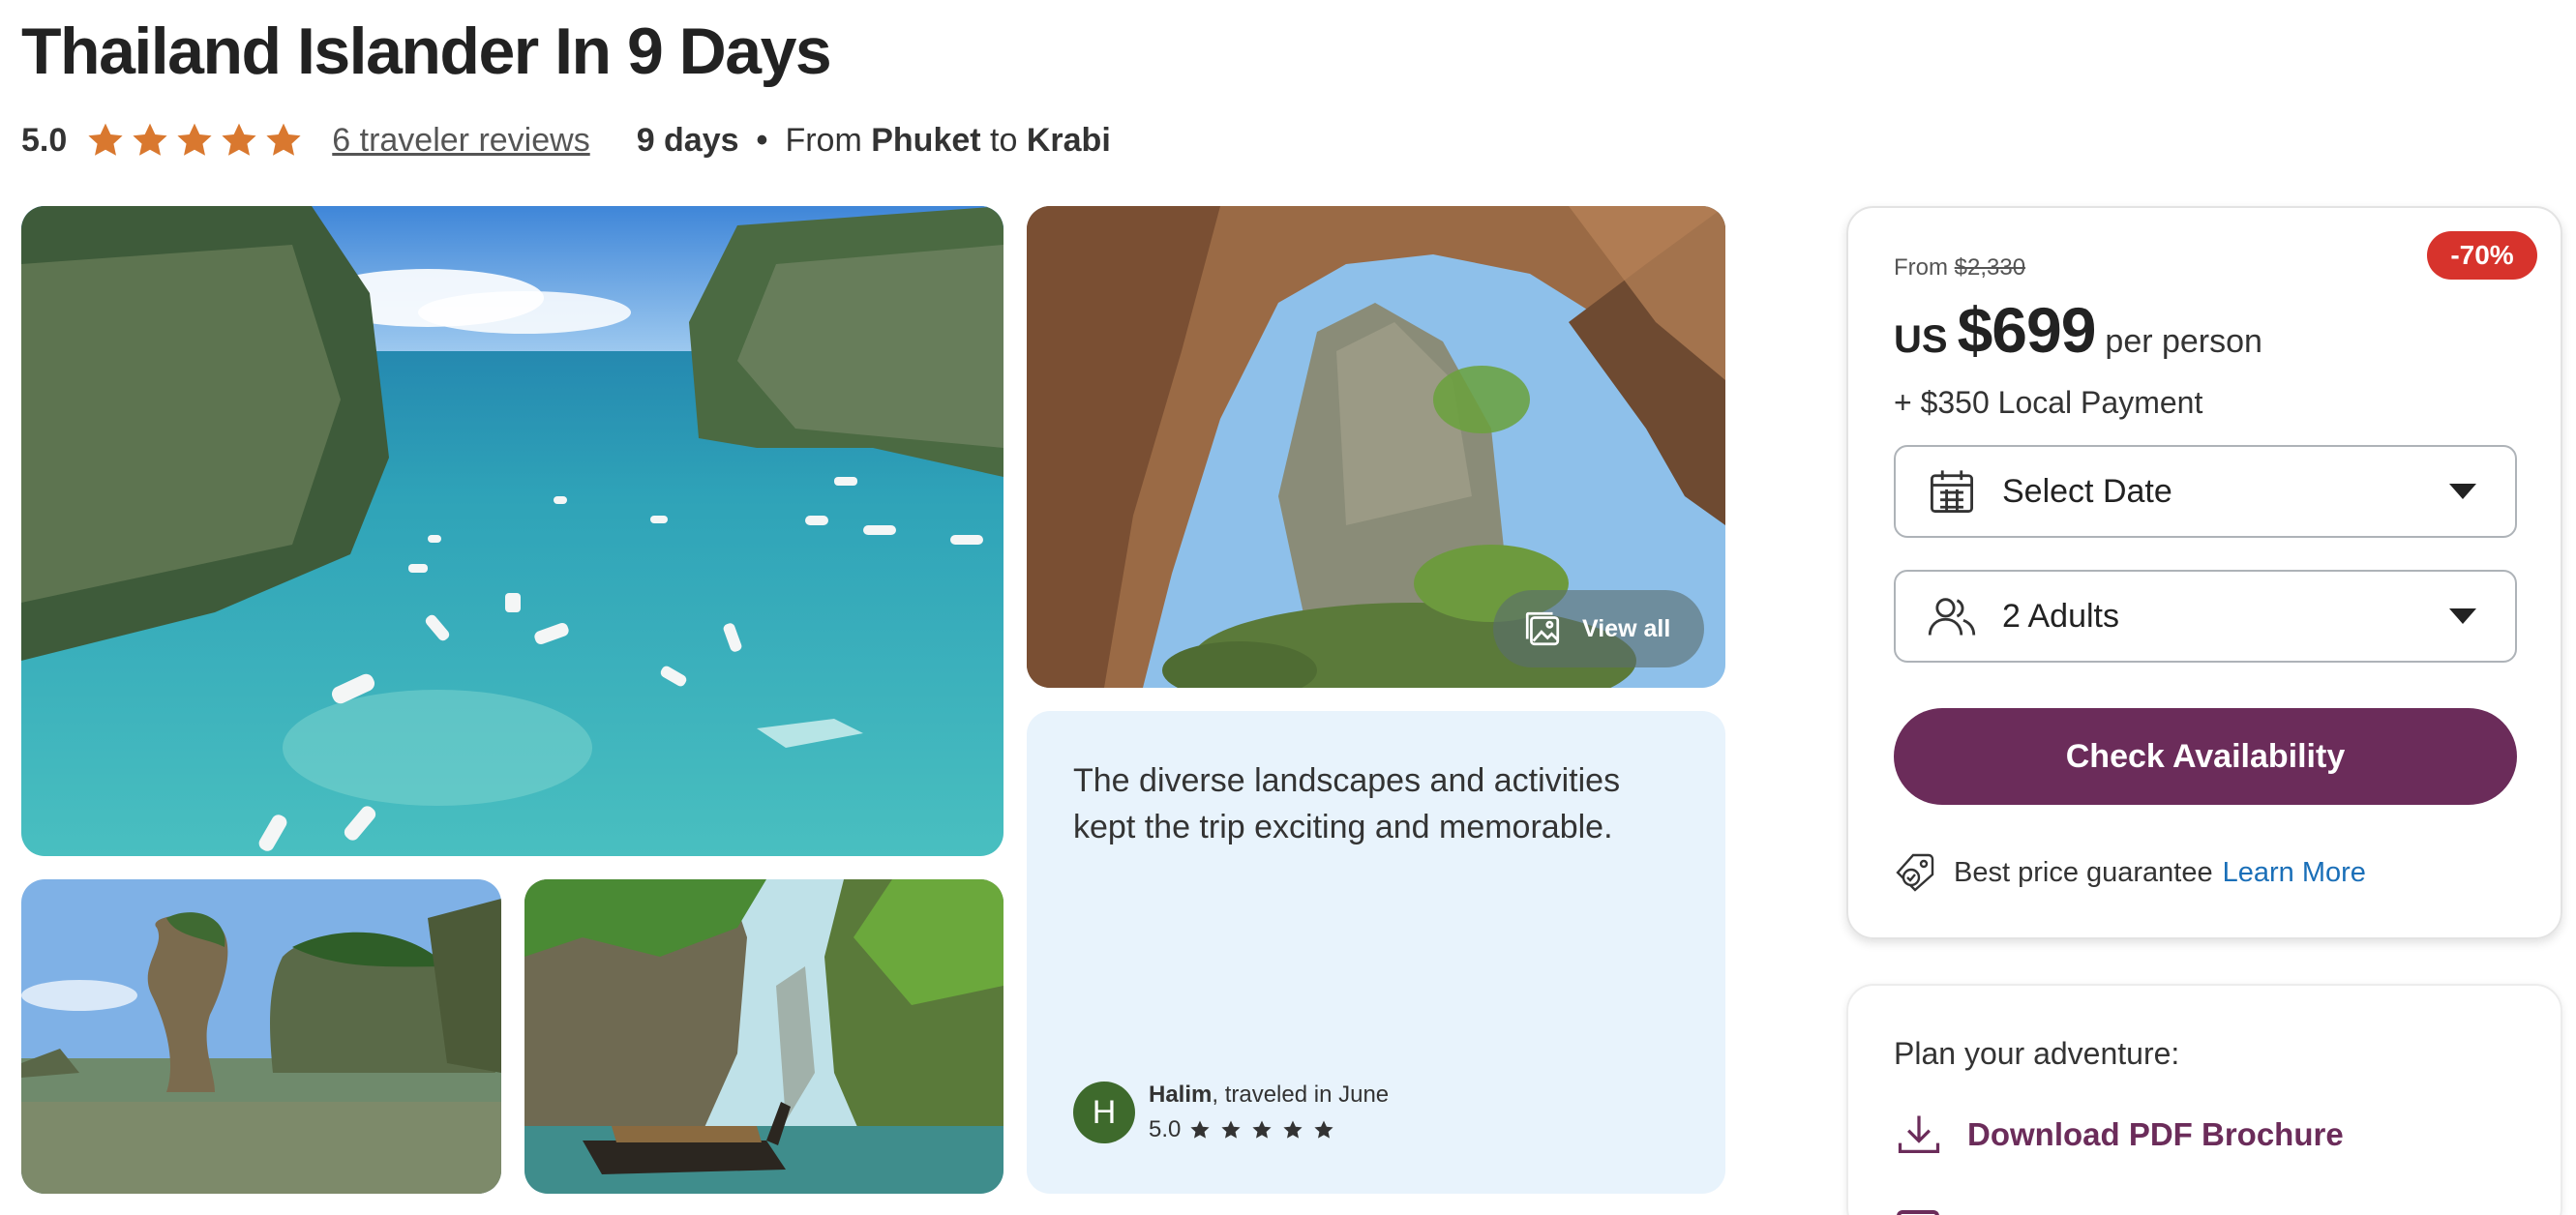 This screenshot has height=1215, width=2576. What do you see at coordinates (1952, 491) in the screenshot?
I see `calendar-icon` at bounding box center [1952, 491].